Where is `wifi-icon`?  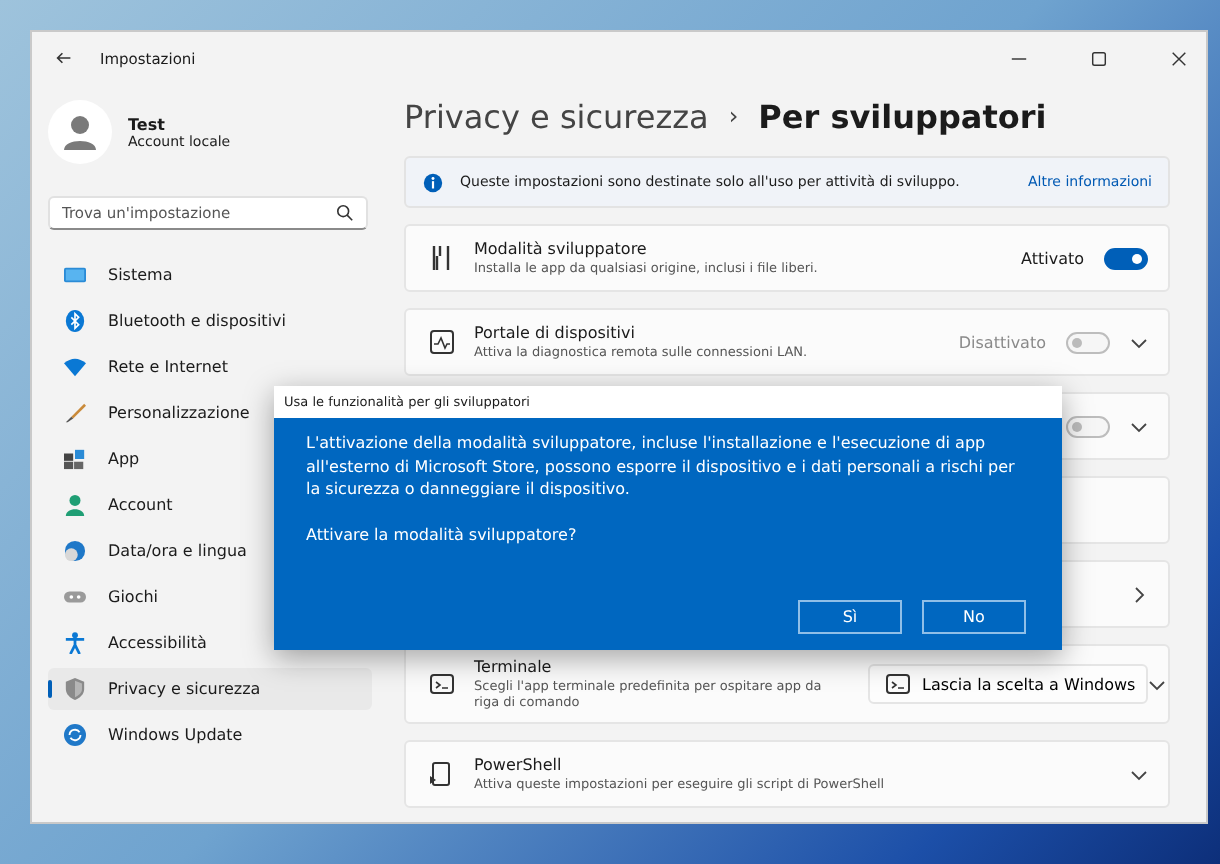
wifi-icon is located at coordinates (75, 367).